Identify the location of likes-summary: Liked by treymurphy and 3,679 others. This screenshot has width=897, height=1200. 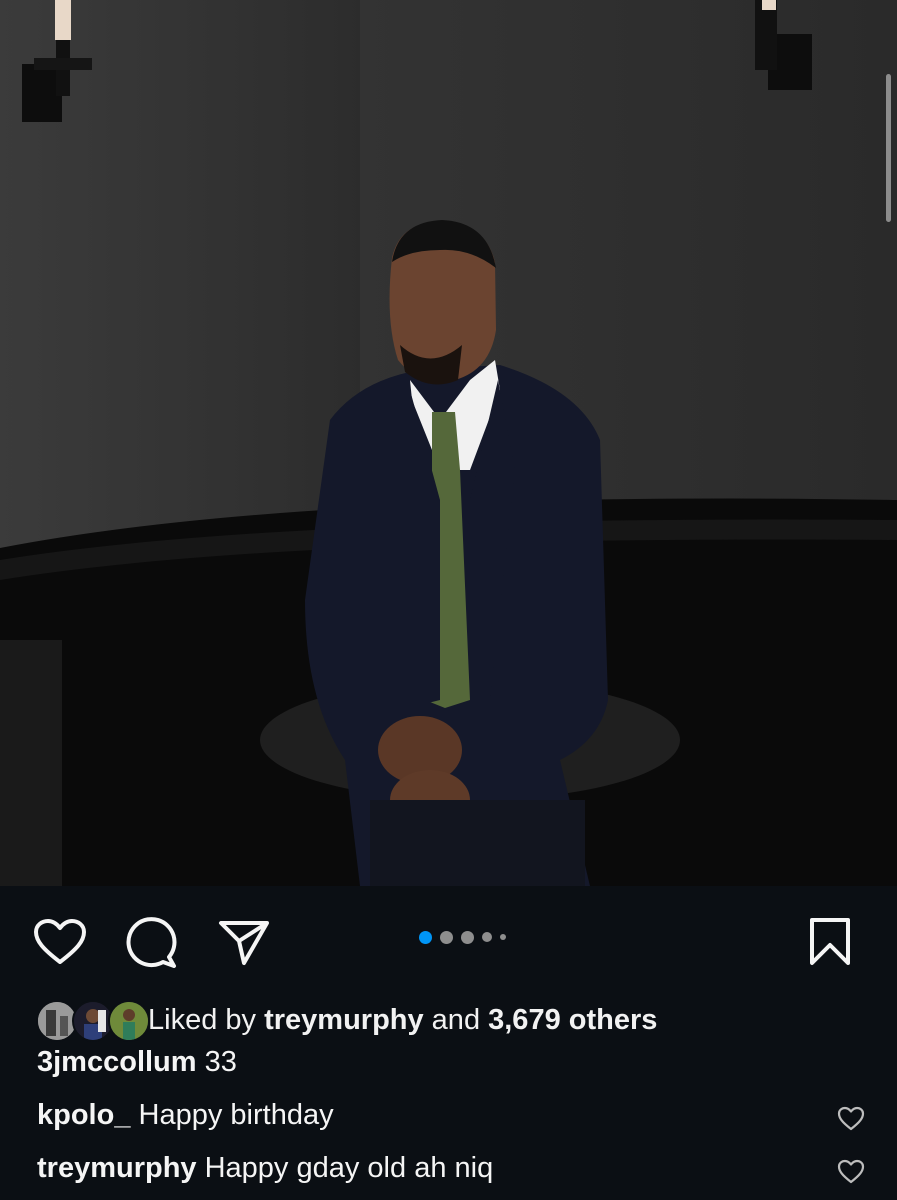
(346, 1020).